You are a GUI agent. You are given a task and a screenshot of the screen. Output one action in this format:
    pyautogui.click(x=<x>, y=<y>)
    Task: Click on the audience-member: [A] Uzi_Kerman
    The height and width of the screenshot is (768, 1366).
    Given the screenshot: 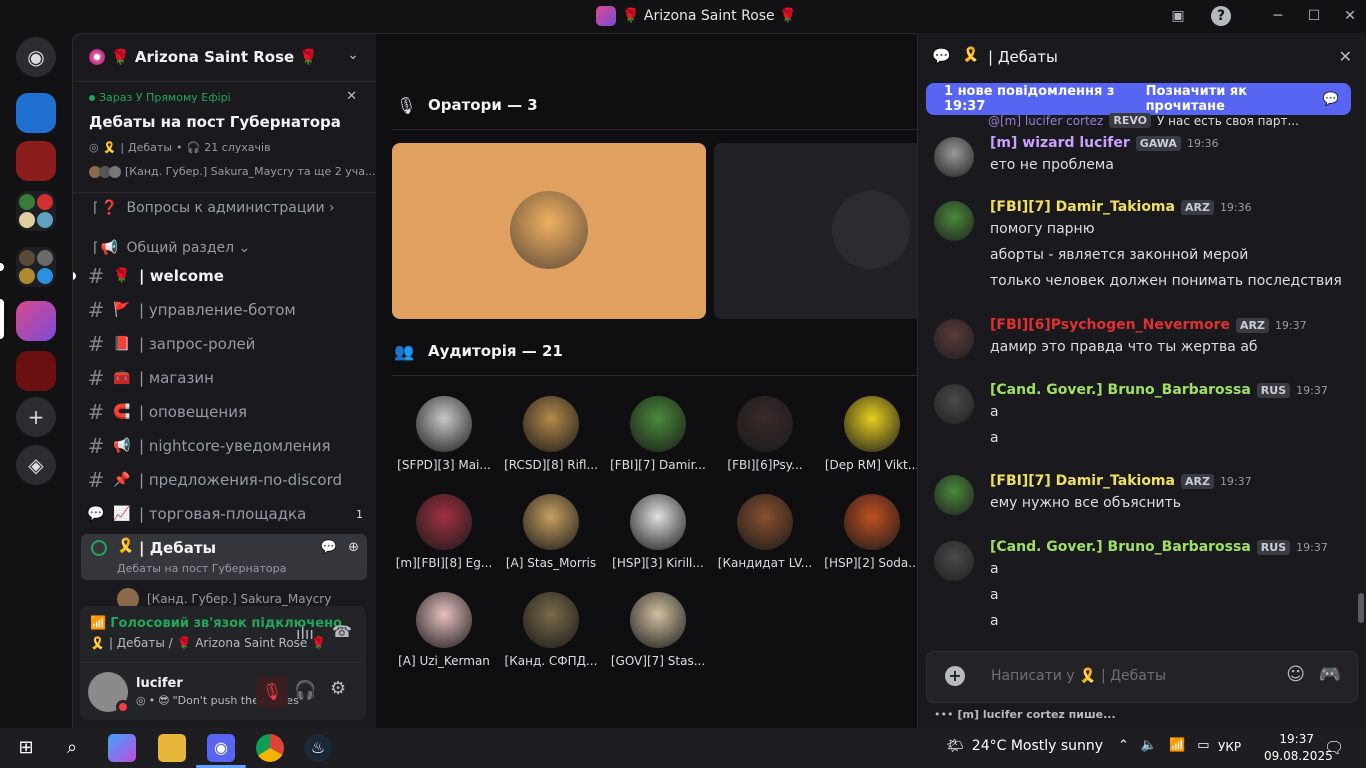 What is the action you would take?
    pyautogui.click(x=444, y=630)
    